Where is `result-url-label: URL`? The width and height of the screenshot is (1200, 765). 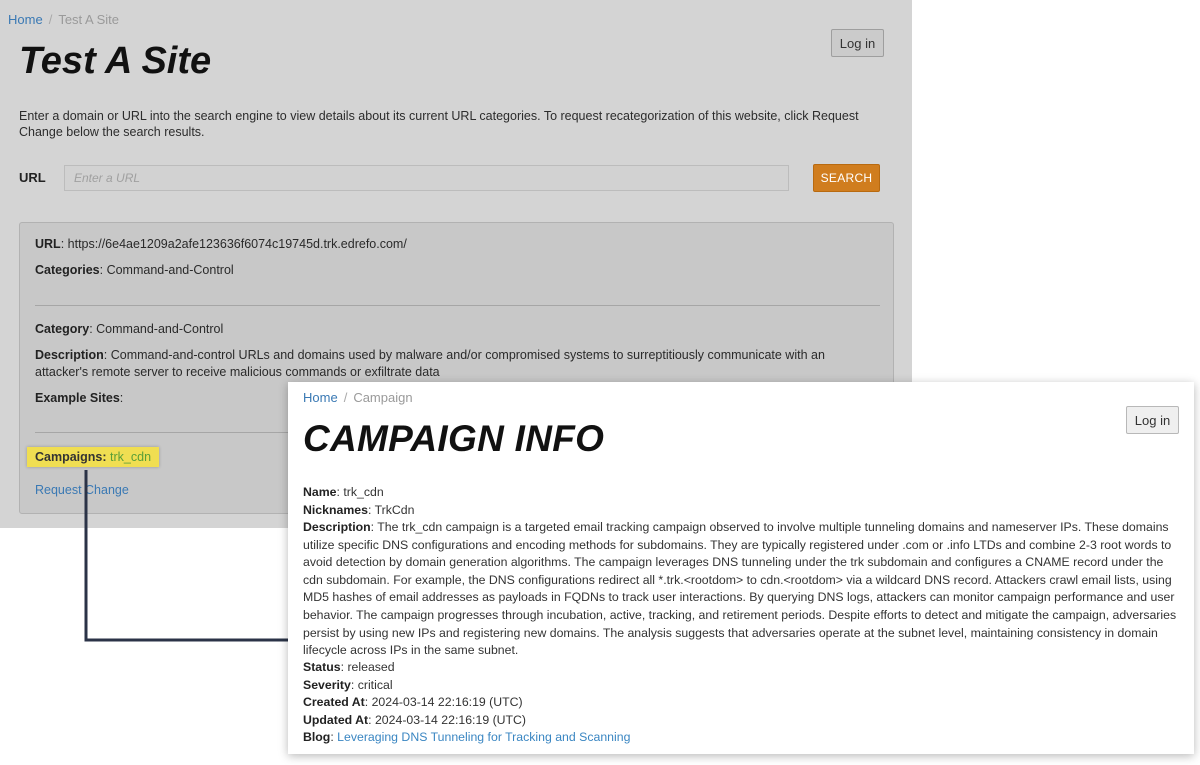
result-url-label: URL is located at coordinates (48, 244).